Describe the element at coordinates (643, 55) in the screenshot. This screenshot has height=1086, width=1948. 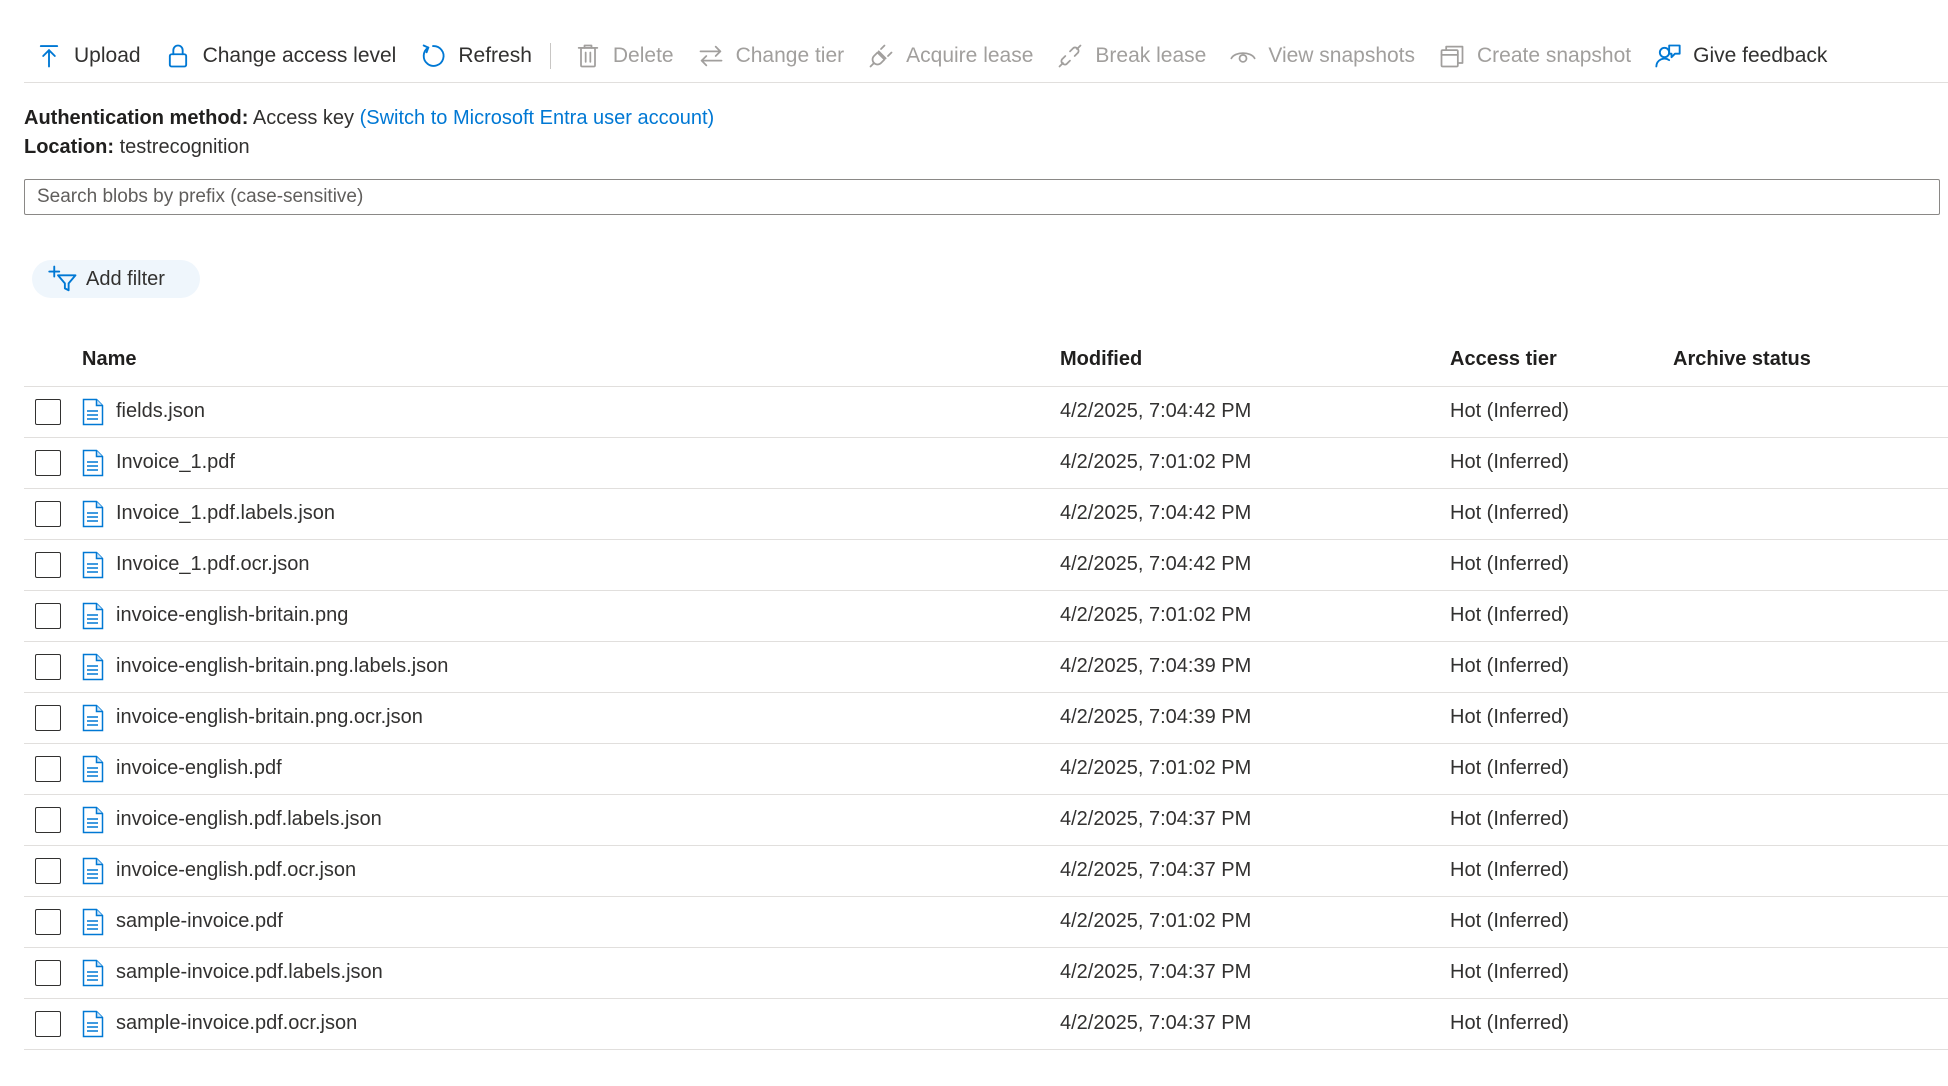
I see `delete-label: Delete` at that location.